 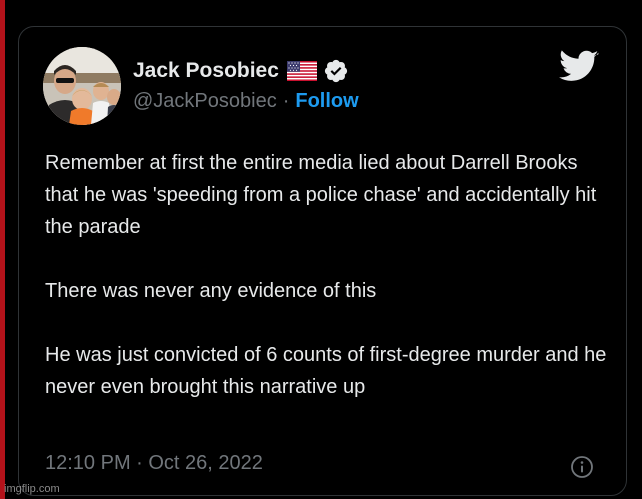 I want to click on tweet-timestamp: 12:10 PM · Oct 26, 2022, so click(x=154, y=463).